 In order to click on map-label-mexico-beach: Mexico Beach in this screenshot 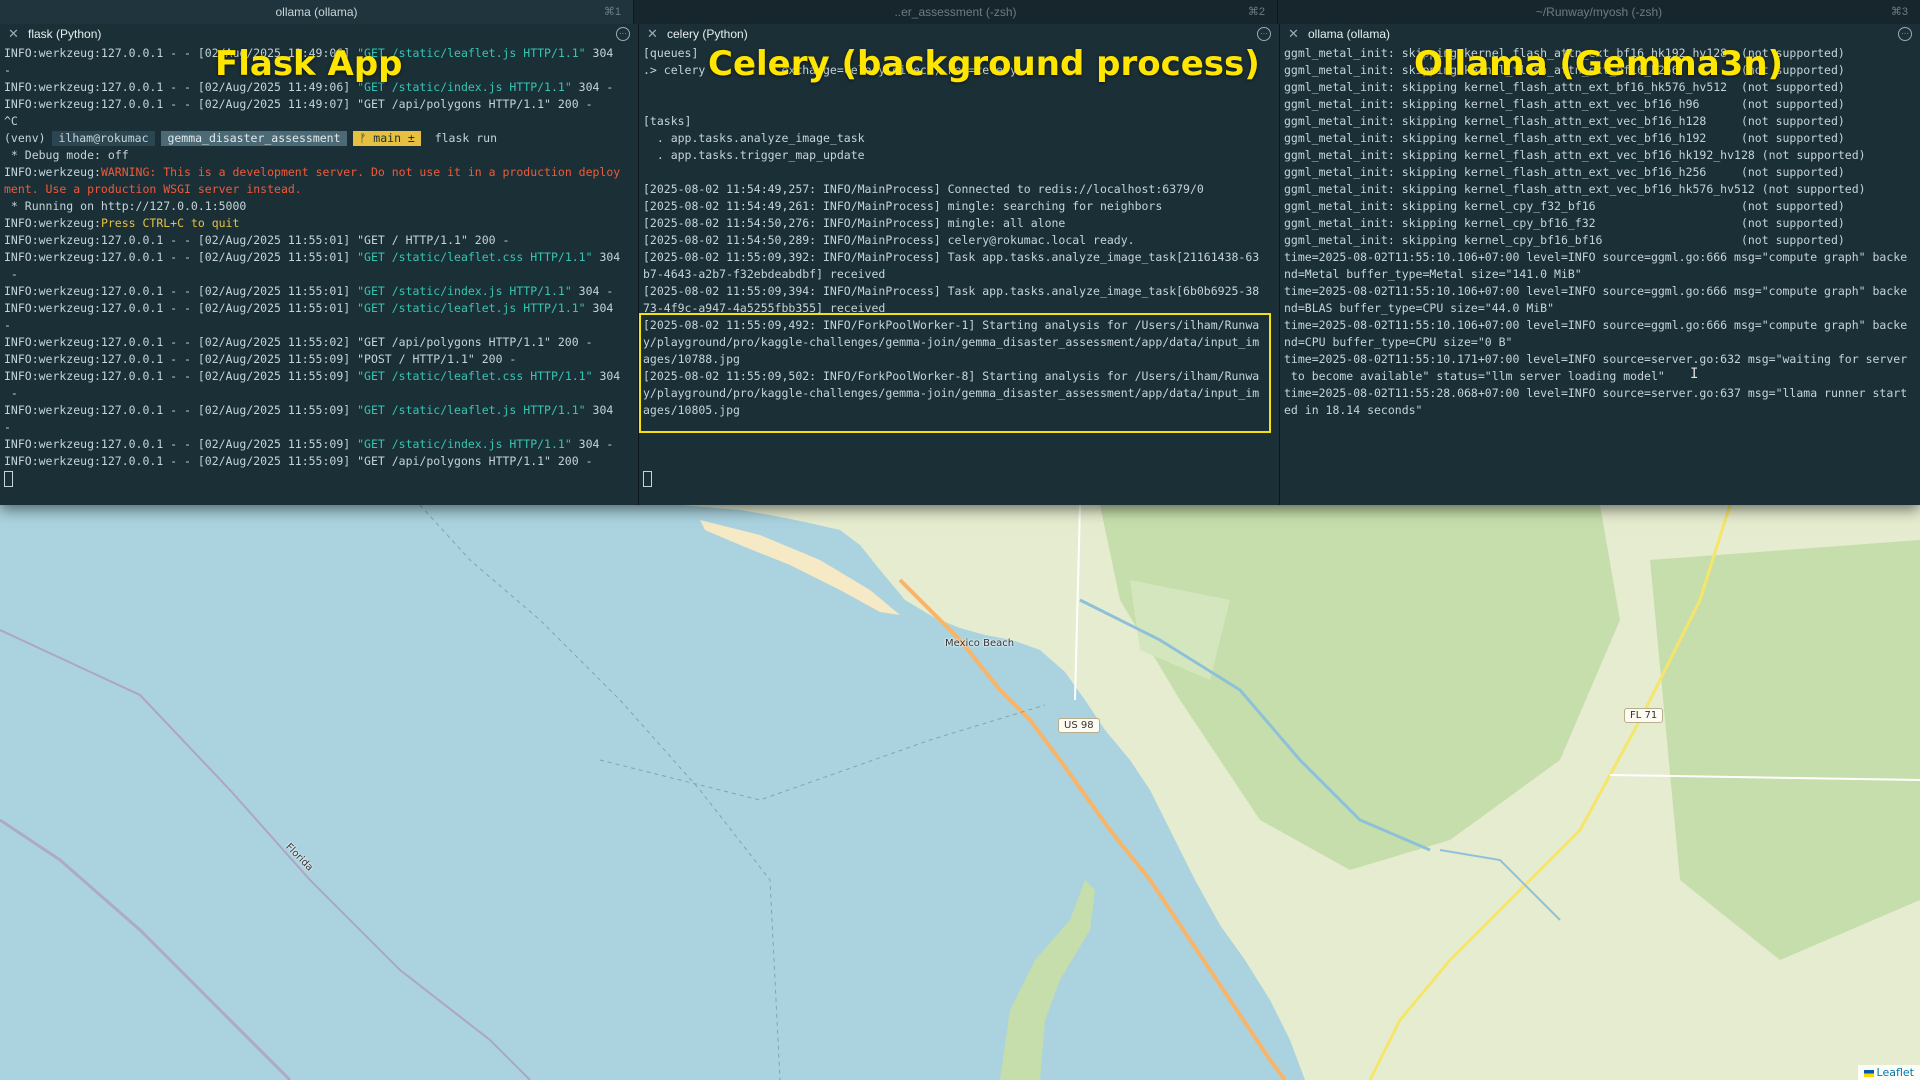, I will do `click(980, 643)`.